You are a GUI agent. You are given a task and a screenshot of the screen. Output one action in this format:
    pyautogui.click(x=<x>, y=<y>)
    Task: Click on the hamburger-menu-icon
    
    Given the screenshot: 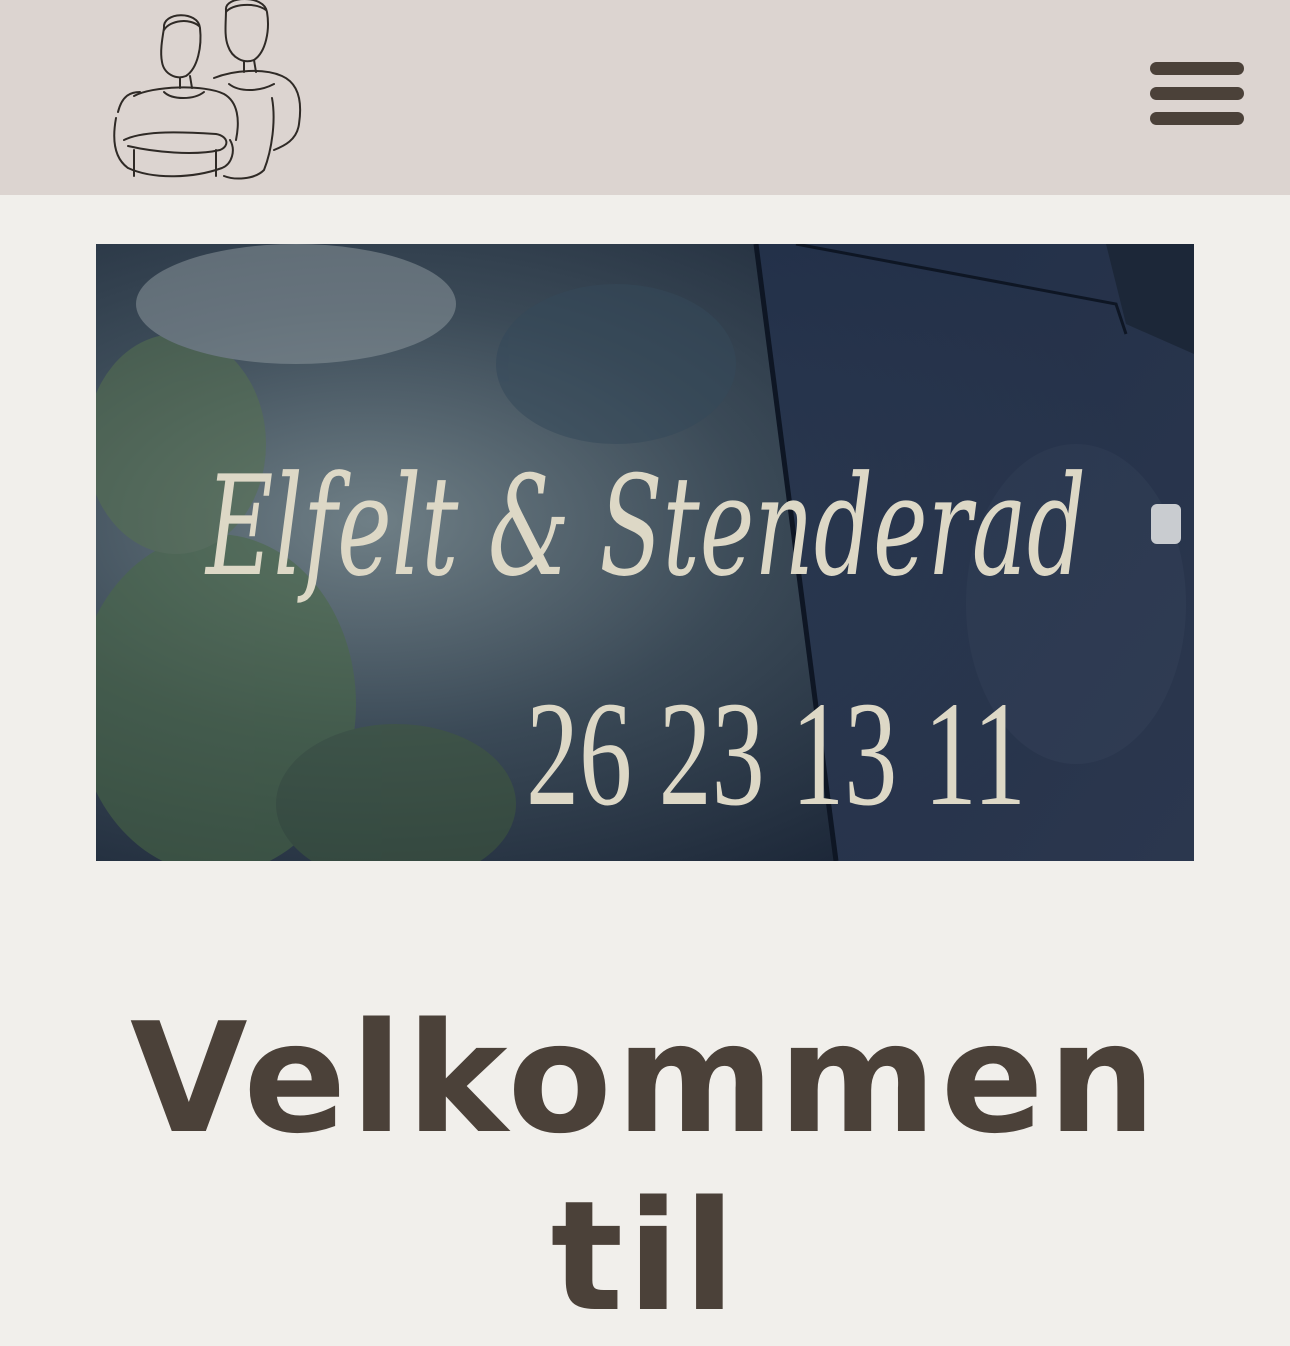 What is the action you would take?
    pyautogui.click(x=1197, y=94)
    